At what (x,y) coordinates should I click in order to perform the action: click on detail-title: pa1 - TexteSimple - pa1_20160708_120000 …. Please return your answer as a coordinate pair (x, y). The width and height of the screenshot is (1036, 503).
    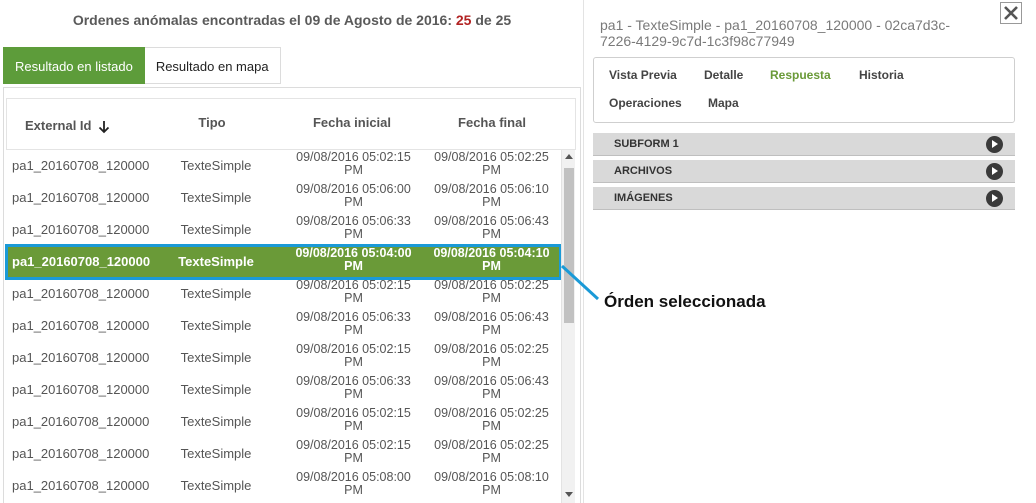
    Looking at the image, I should click on (790, 33).